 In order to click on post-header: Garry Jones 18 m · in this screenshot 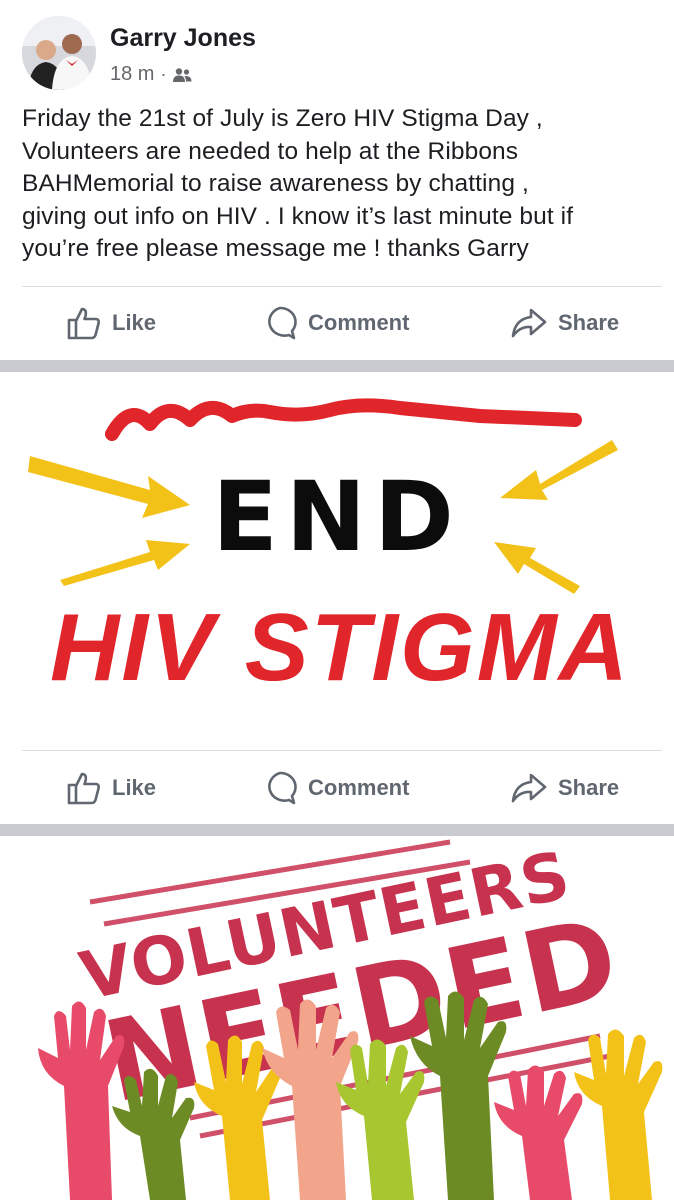, I will do `click(337, 50)`.